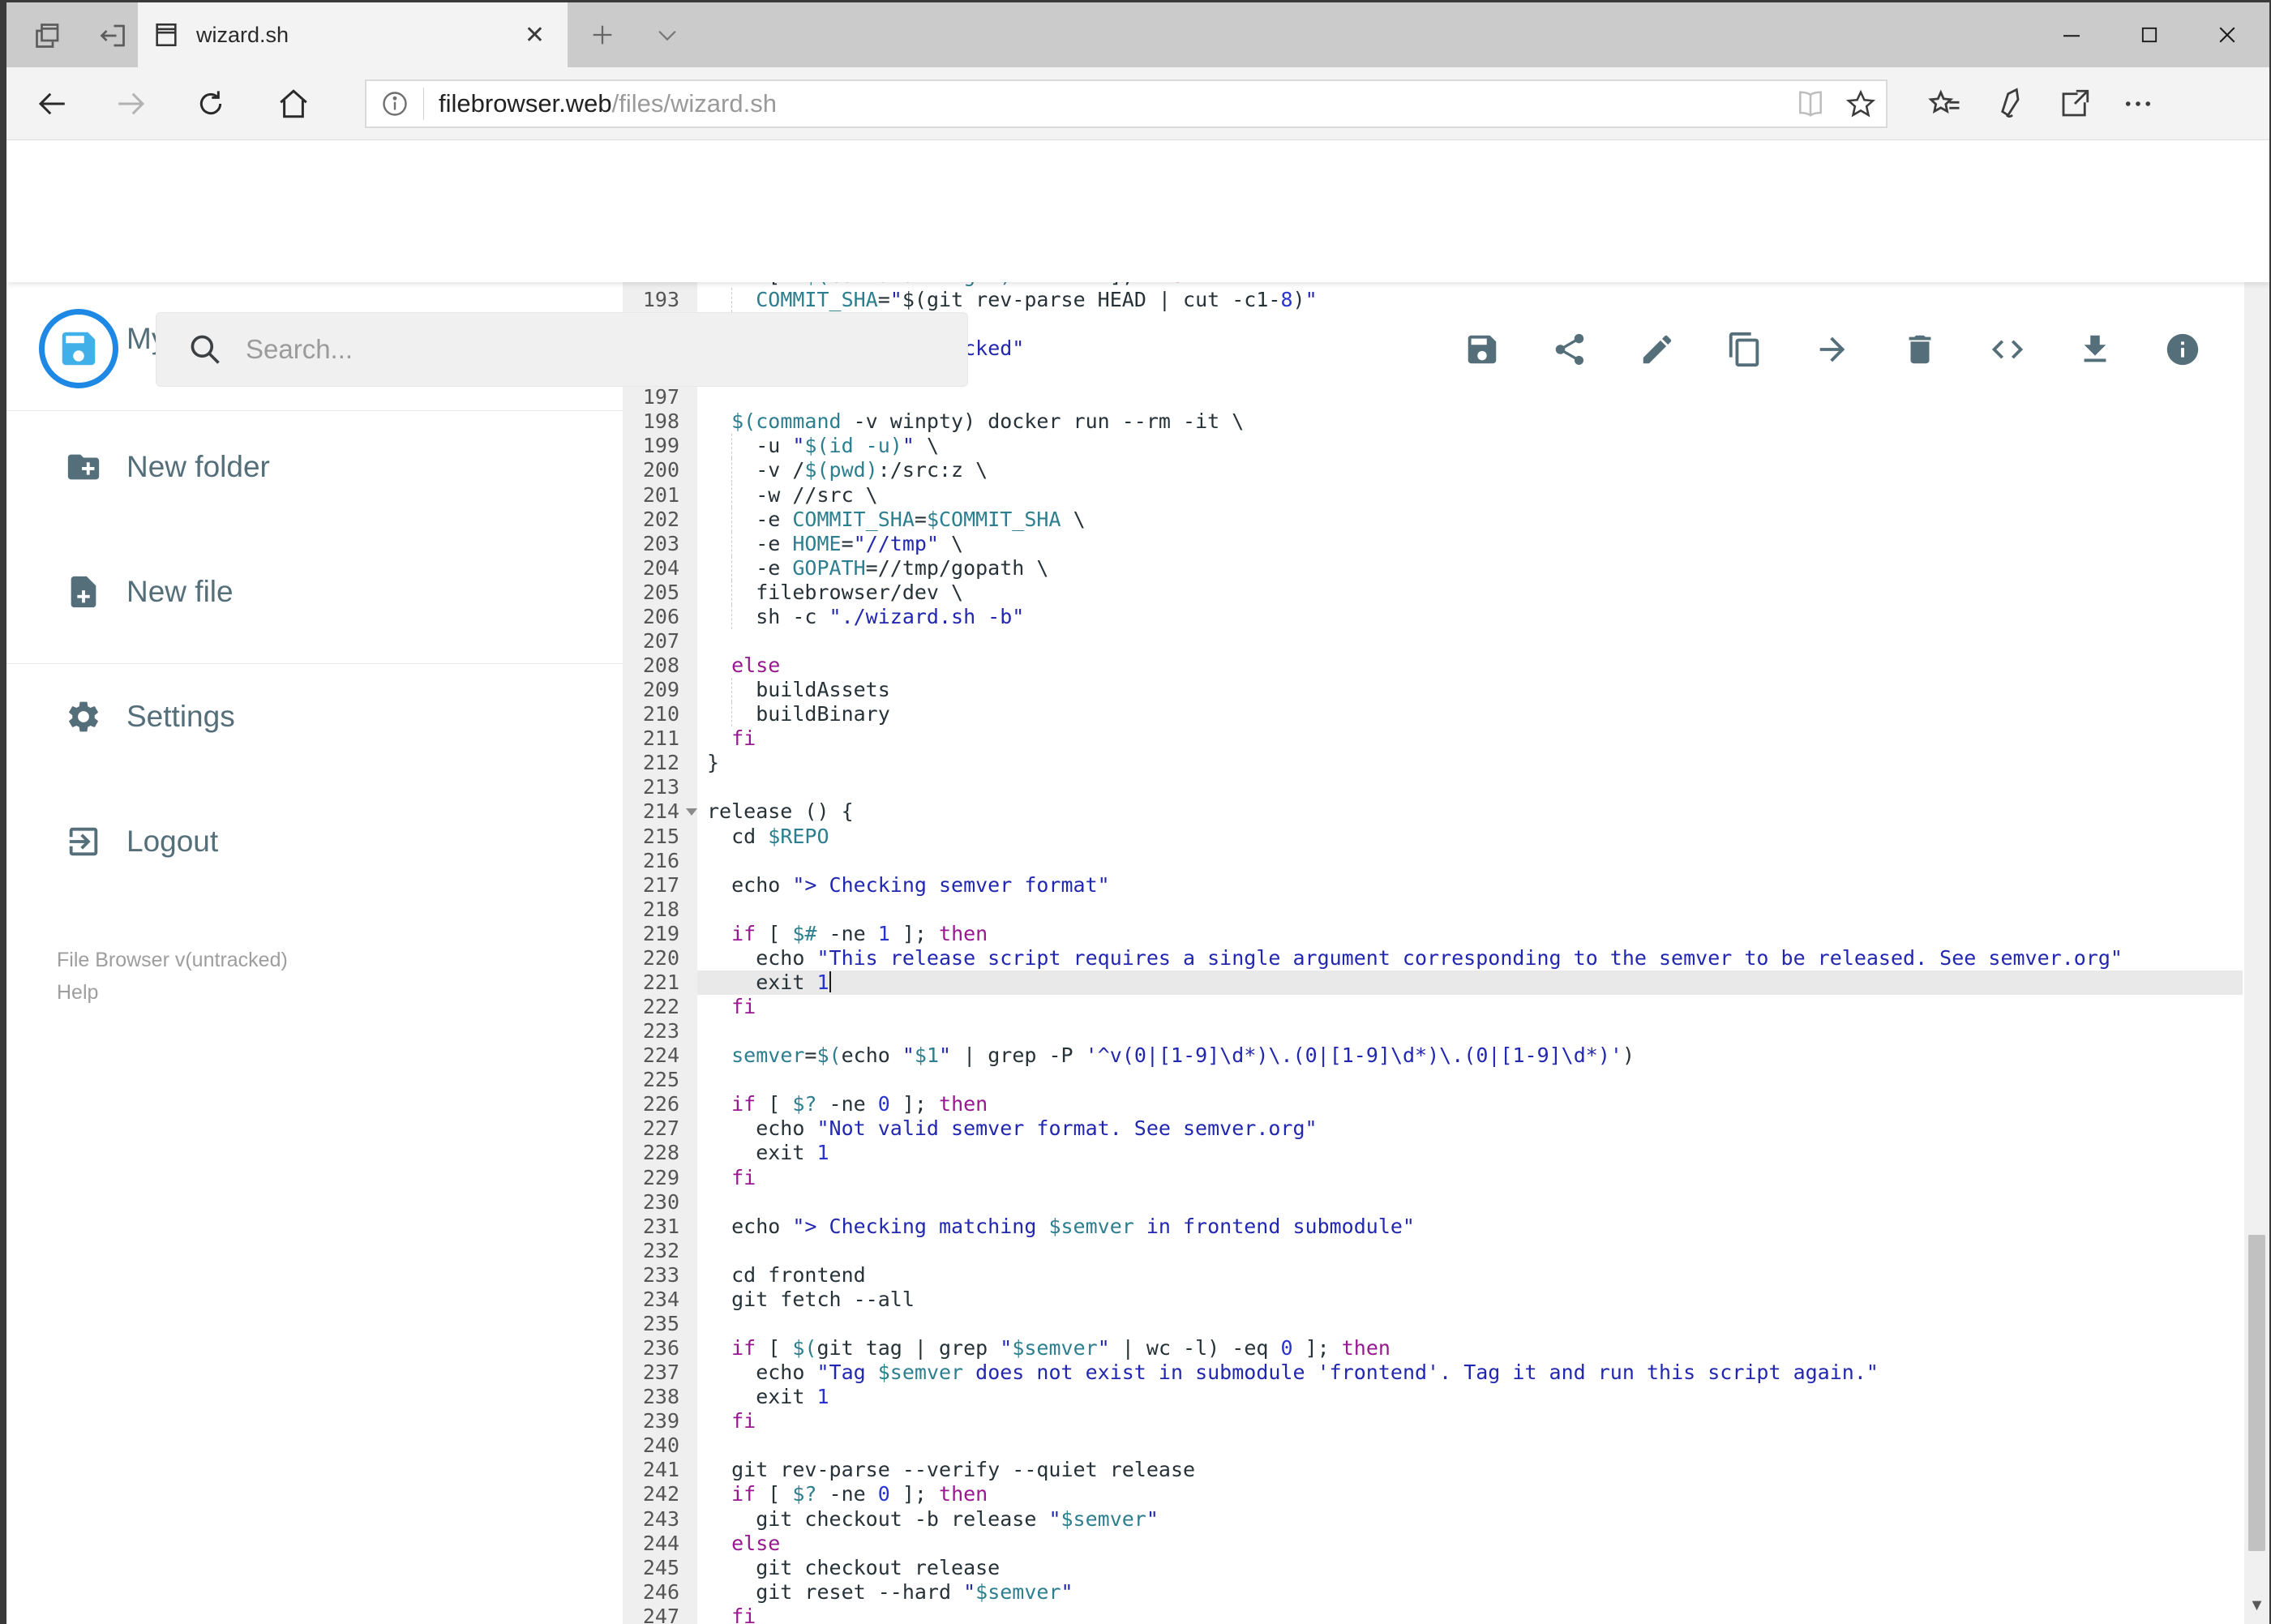 This screenshot has width=2271, height=1624. I want to click on line-number: 233, so click(660, 1275).